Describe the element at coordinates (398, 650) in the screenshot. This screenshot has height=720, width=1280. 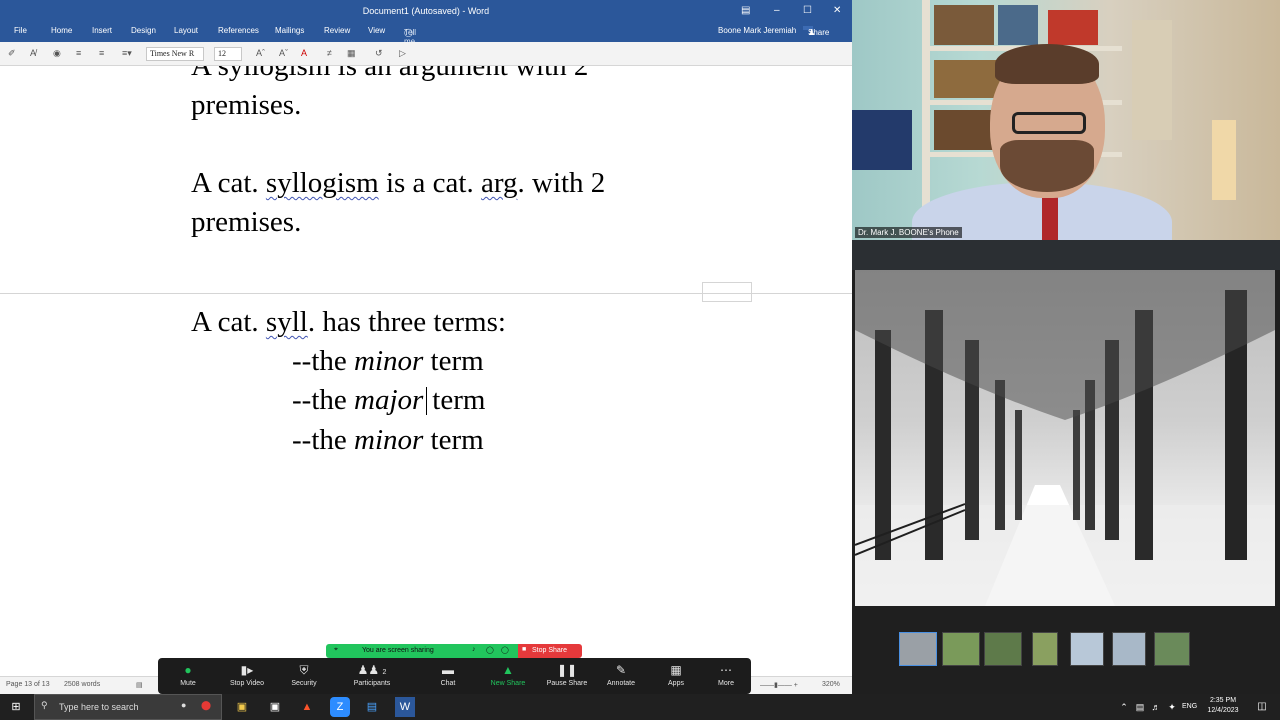
I see `sharing-status: You are screen sharing` at that location.